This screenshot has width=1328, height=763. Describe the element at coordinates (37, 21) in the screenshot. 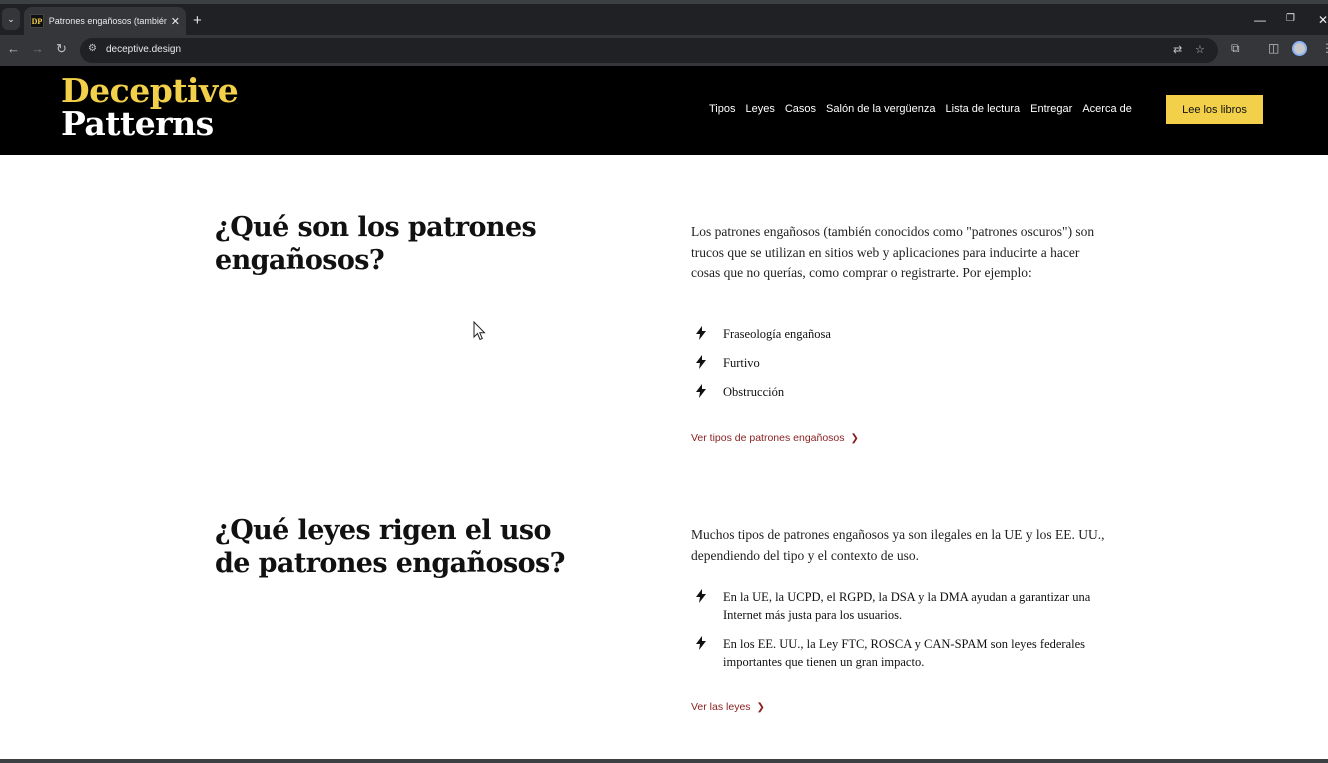

I see `site-favicon: DP` at that location.